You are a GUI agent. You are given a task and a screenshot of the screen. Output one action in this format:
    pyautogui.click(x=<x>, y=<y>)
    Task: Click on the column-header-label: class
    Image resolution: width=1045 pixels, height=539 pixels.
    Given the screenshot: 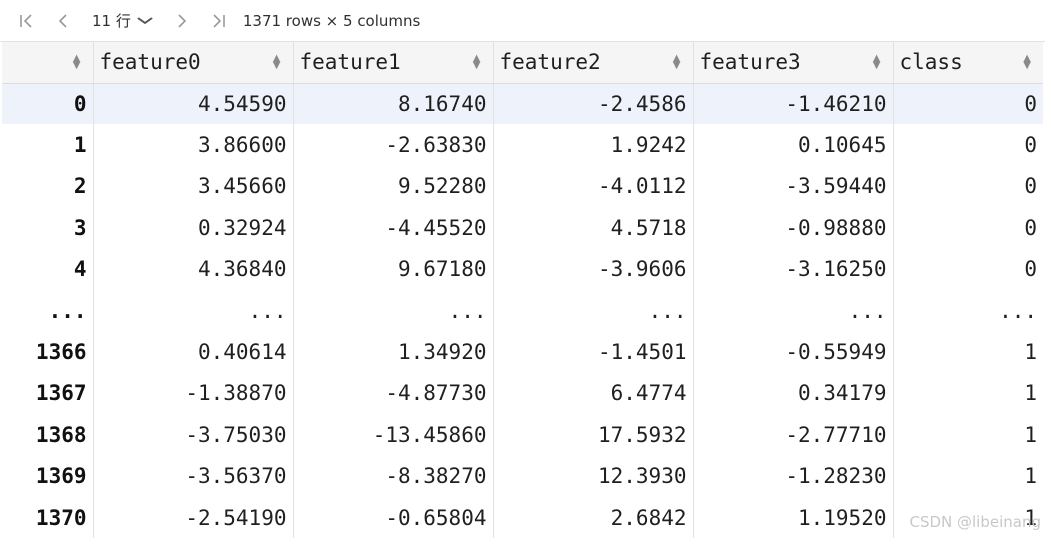 What is the action you would take?
    pyautogui.click(x=931, y=62)
    